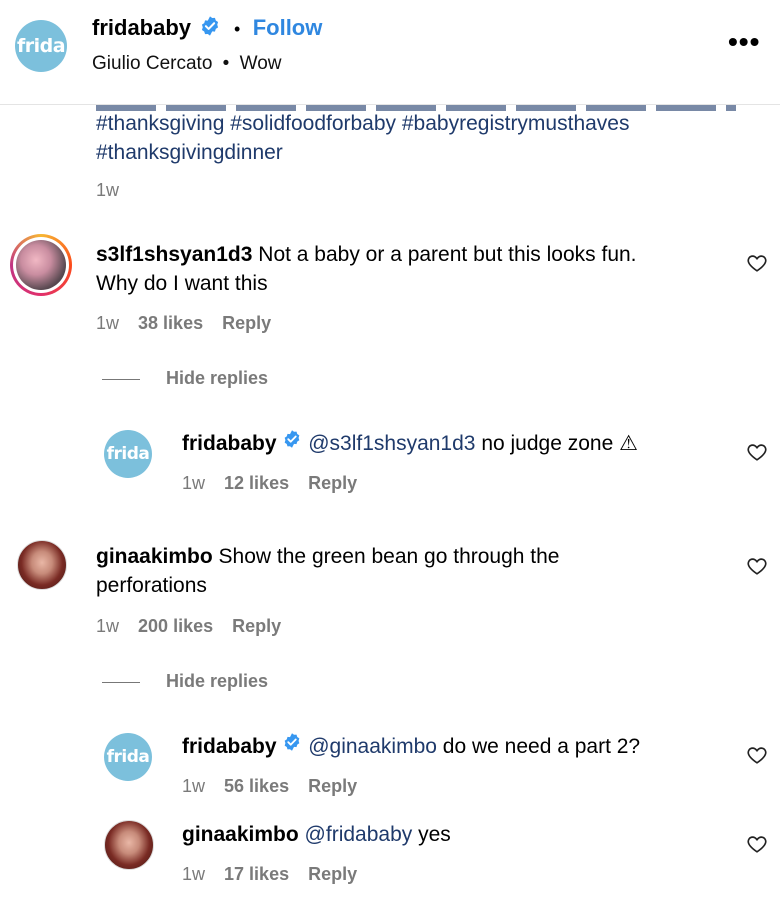 The width and height of the screenshot is (780, 902). I want to click on post-header: fridababy • Follow, so click(207, 28).